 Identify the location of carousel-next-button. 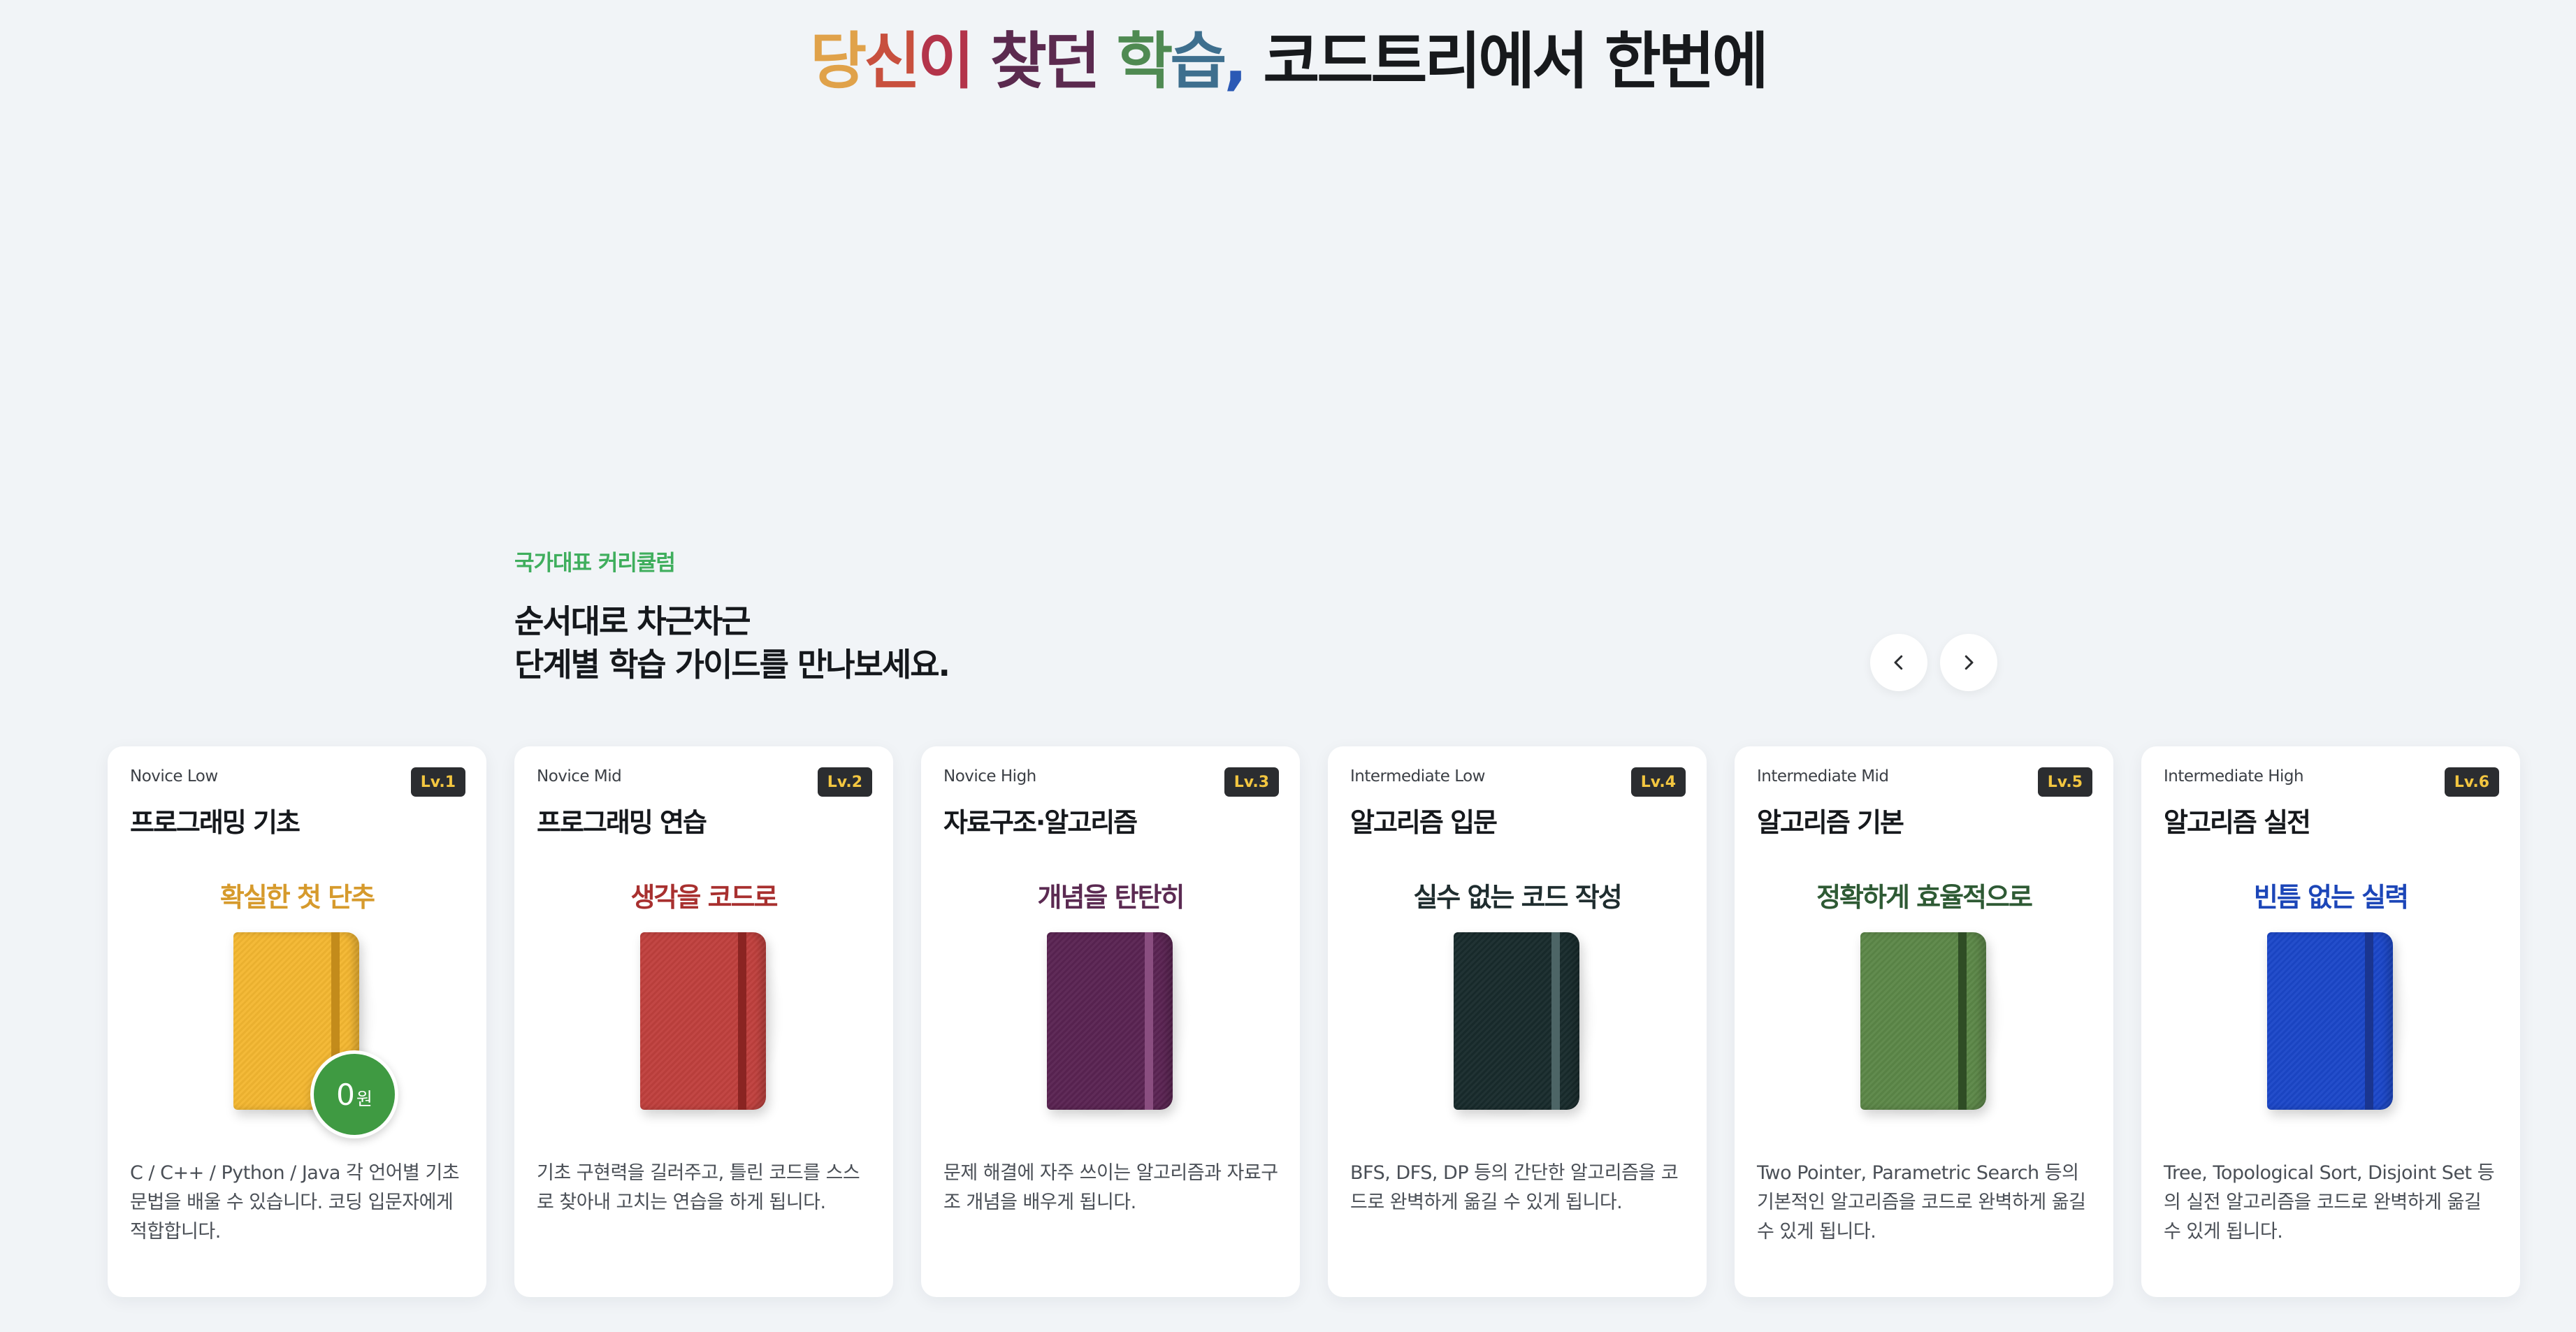
(1968, 662).